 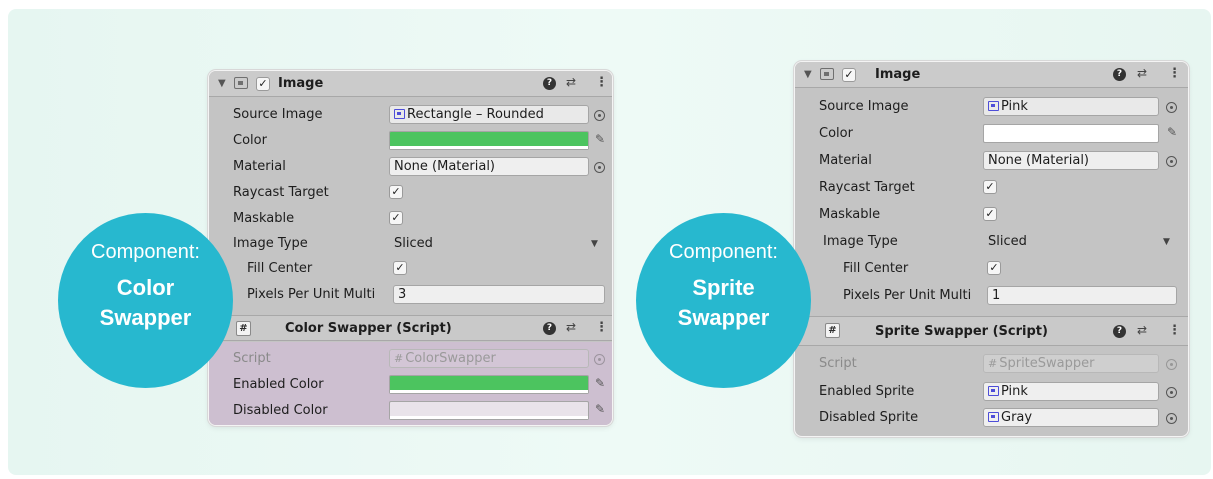 What do you see at coordinates (499, 294) in the screenshot?
I see `pixels-per-unit-field: 3` at bounding box center [499, 294].